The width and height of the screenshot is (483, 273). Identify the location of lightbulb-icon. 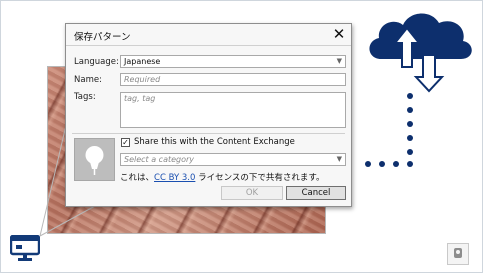
(94, 160).